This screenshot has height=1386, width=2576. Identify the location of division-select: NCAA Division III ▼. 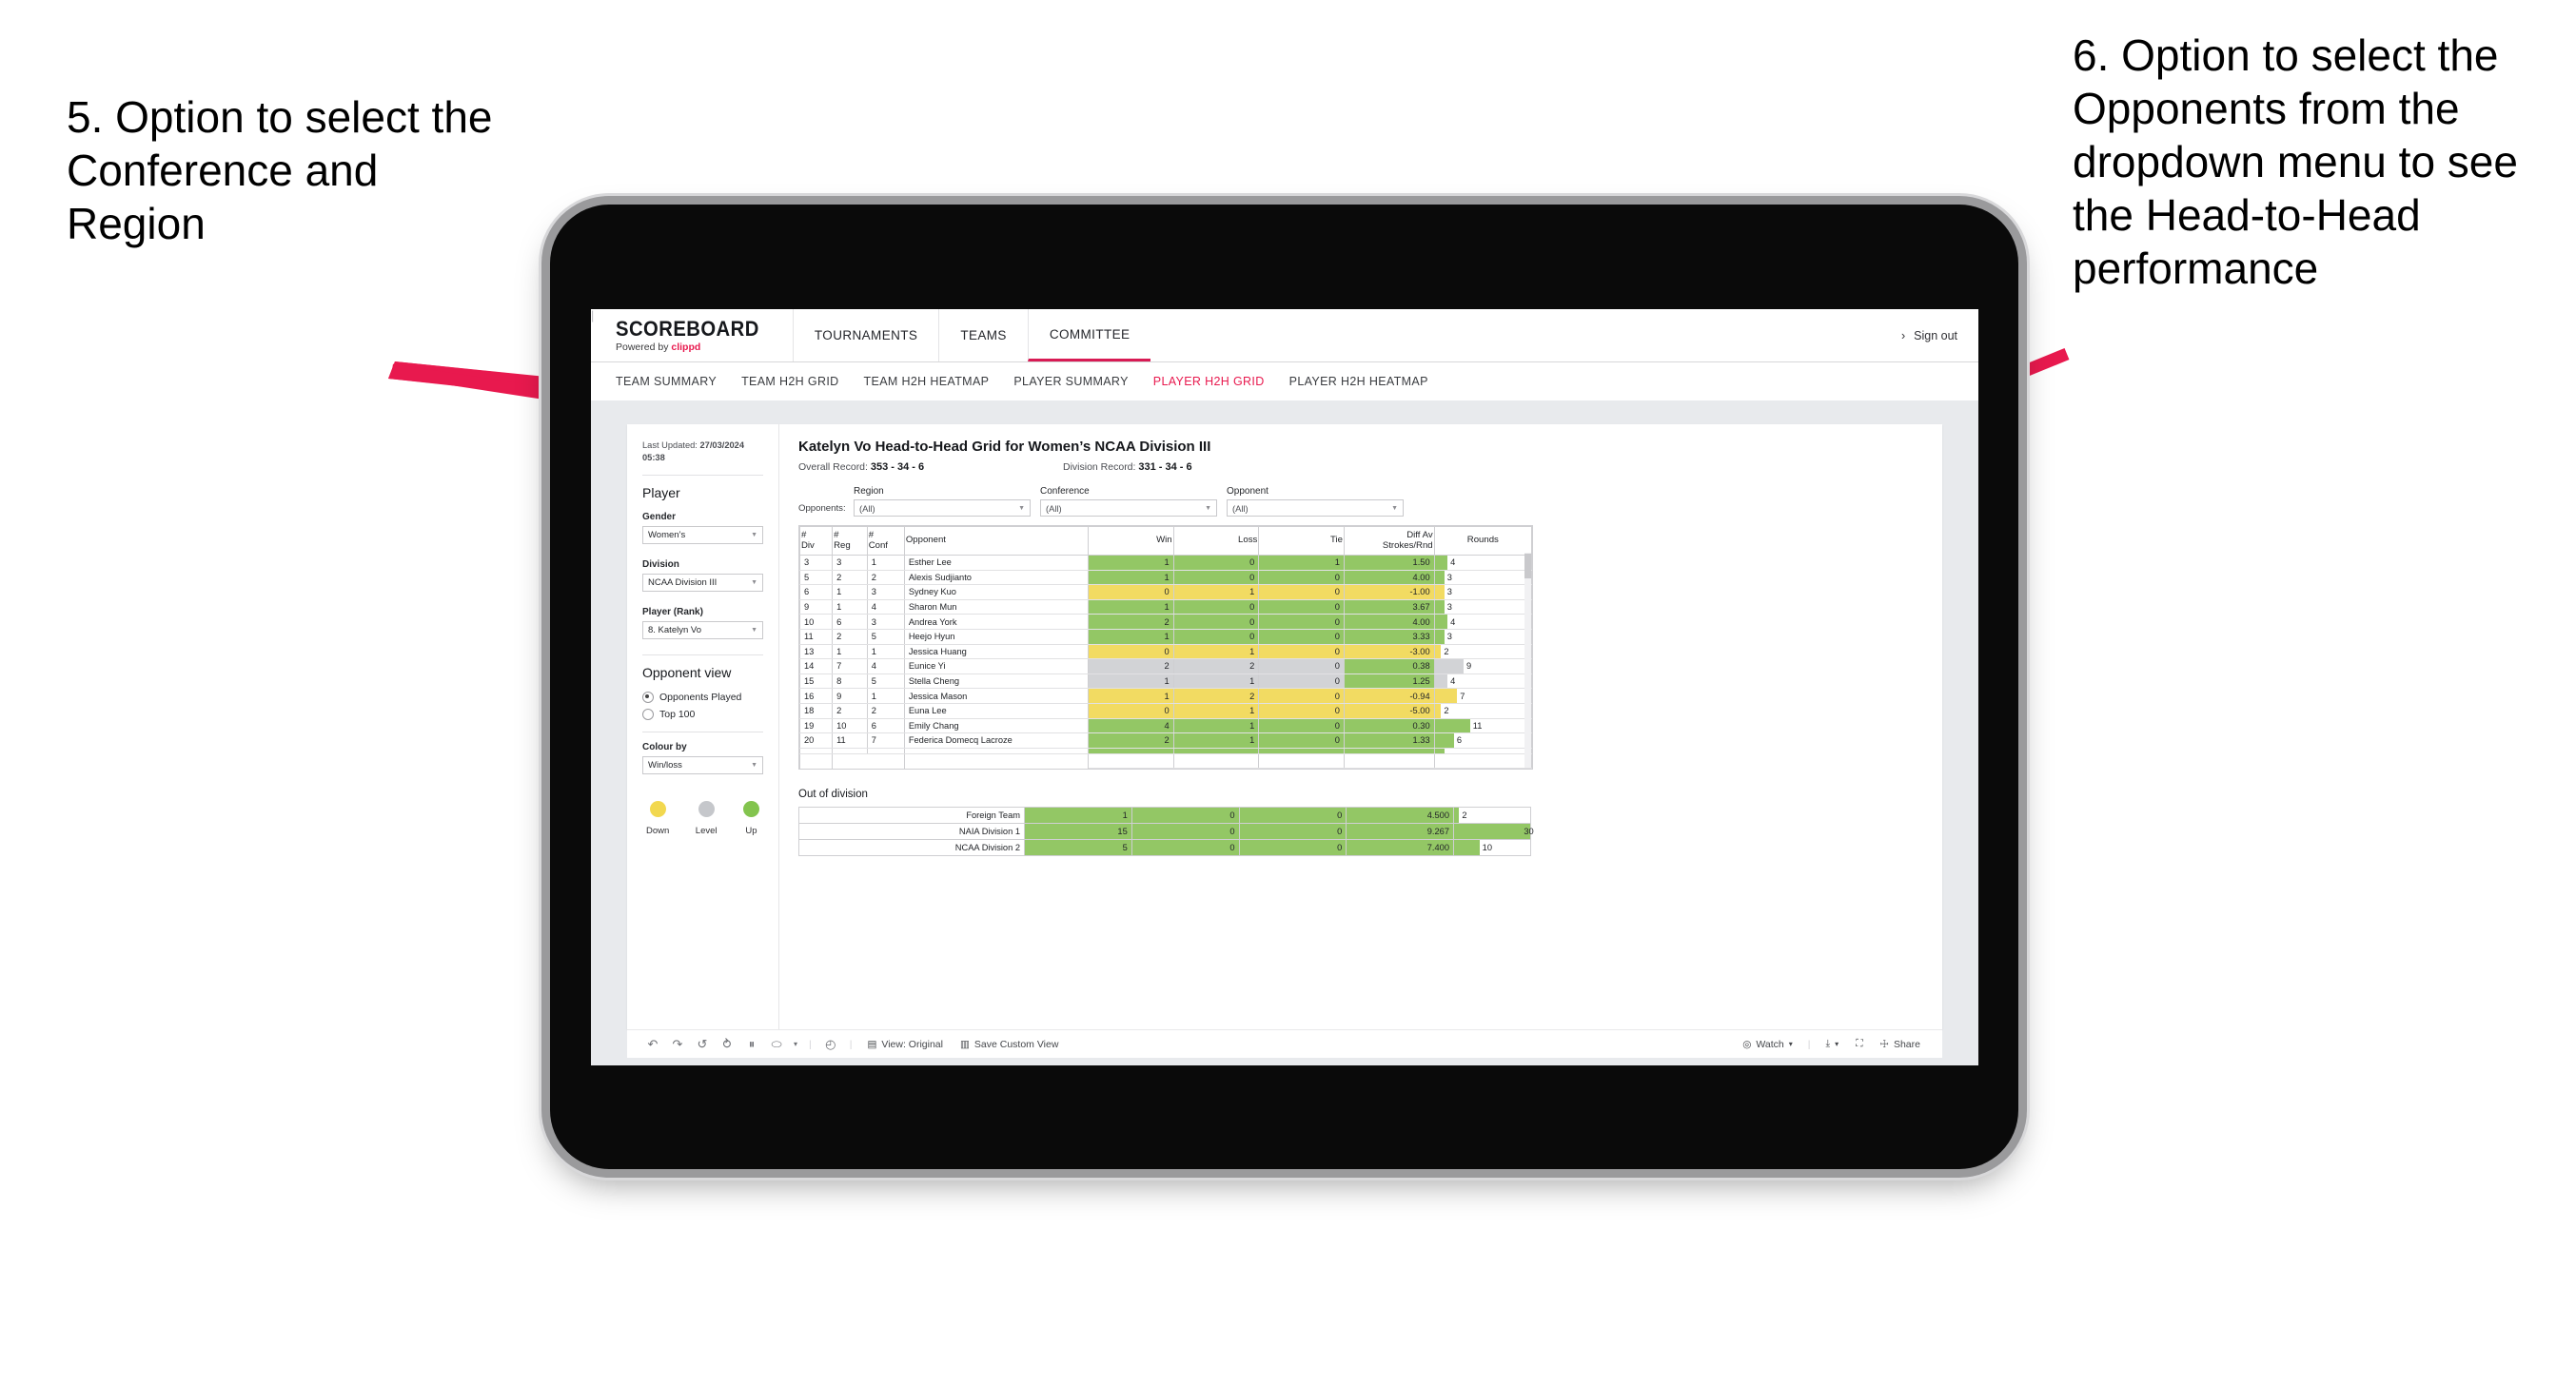
(702, 583).